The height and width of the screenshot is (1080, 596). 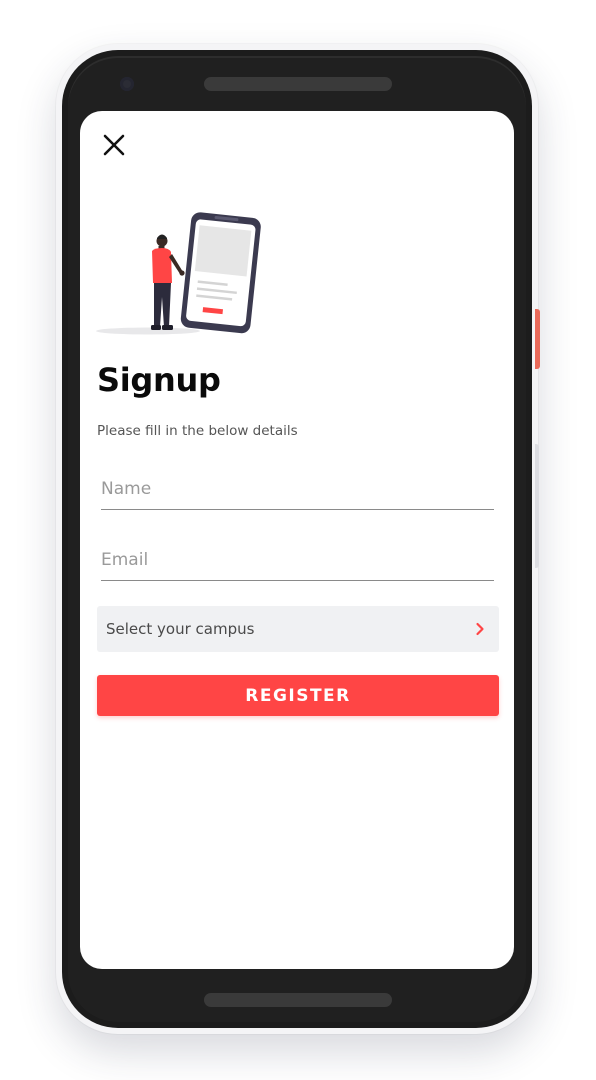 I want to click on power-button, so click(x=537, y=339).